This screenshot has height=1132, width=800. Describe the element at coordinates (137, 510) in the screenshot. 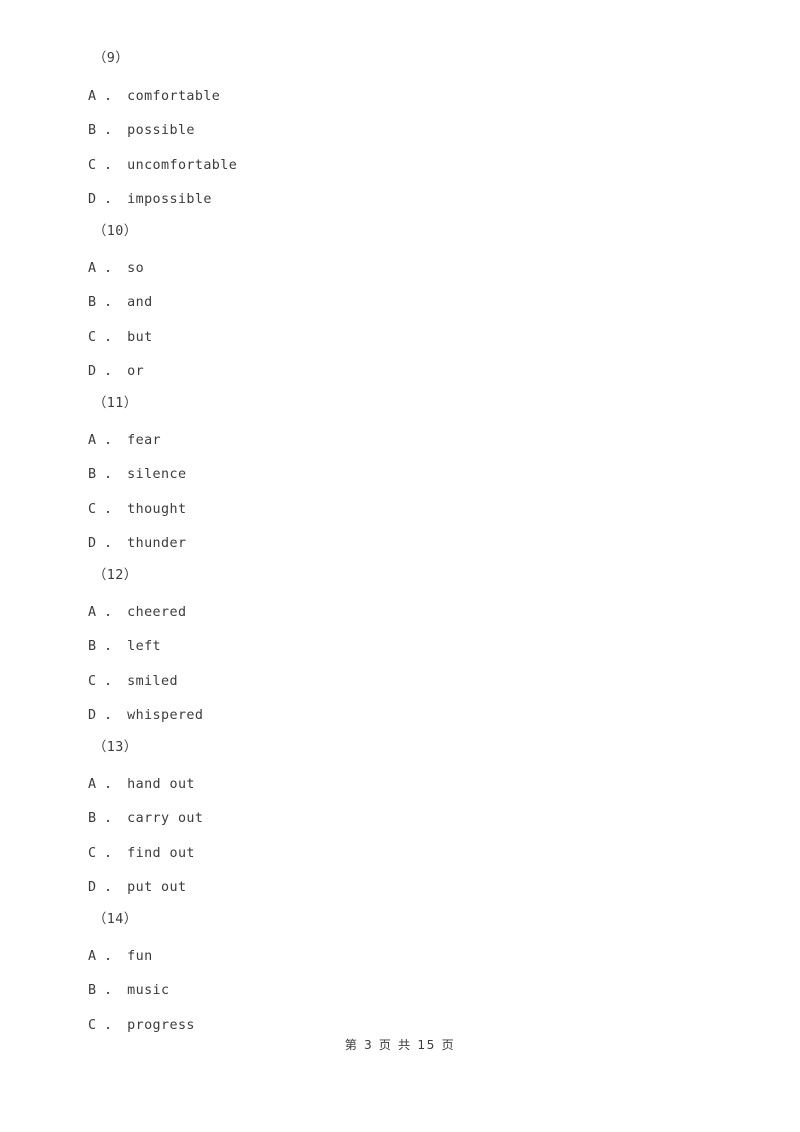

I see `question-option: C ． thought` at that location.